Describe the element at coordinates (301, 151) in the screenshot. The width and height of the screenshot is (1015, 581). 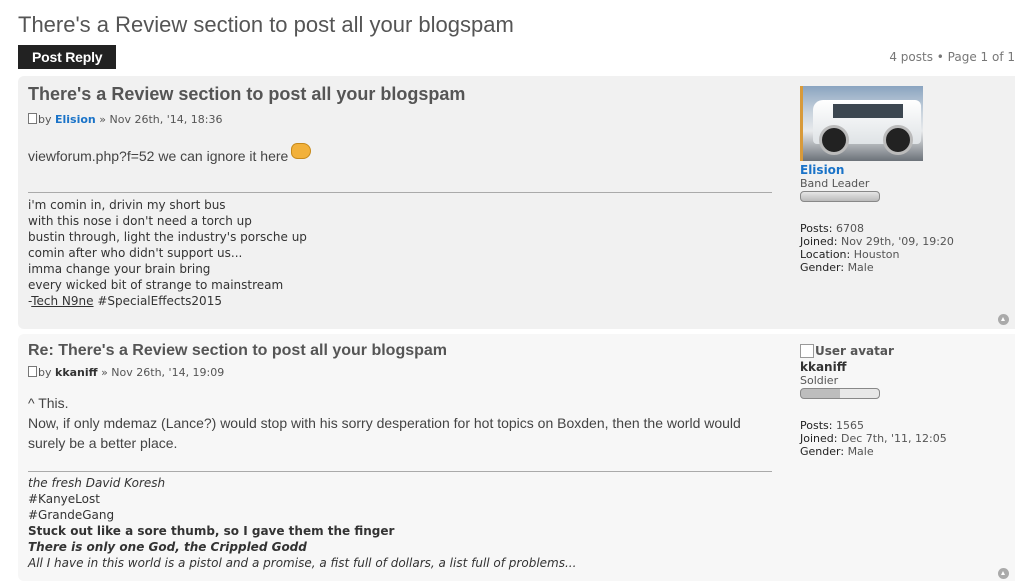
I see `smiley-icon` at that location.